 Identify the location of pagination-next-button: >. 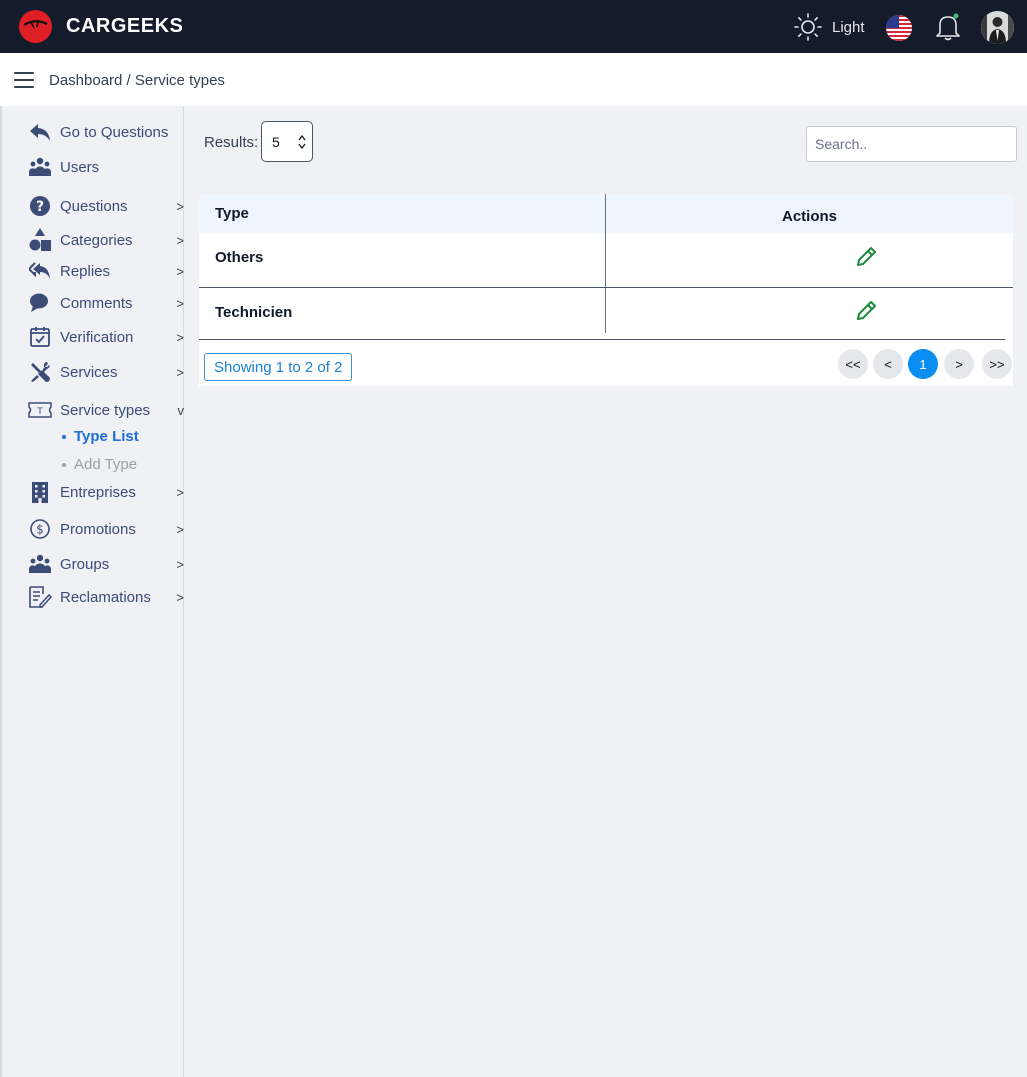
(959, 364).